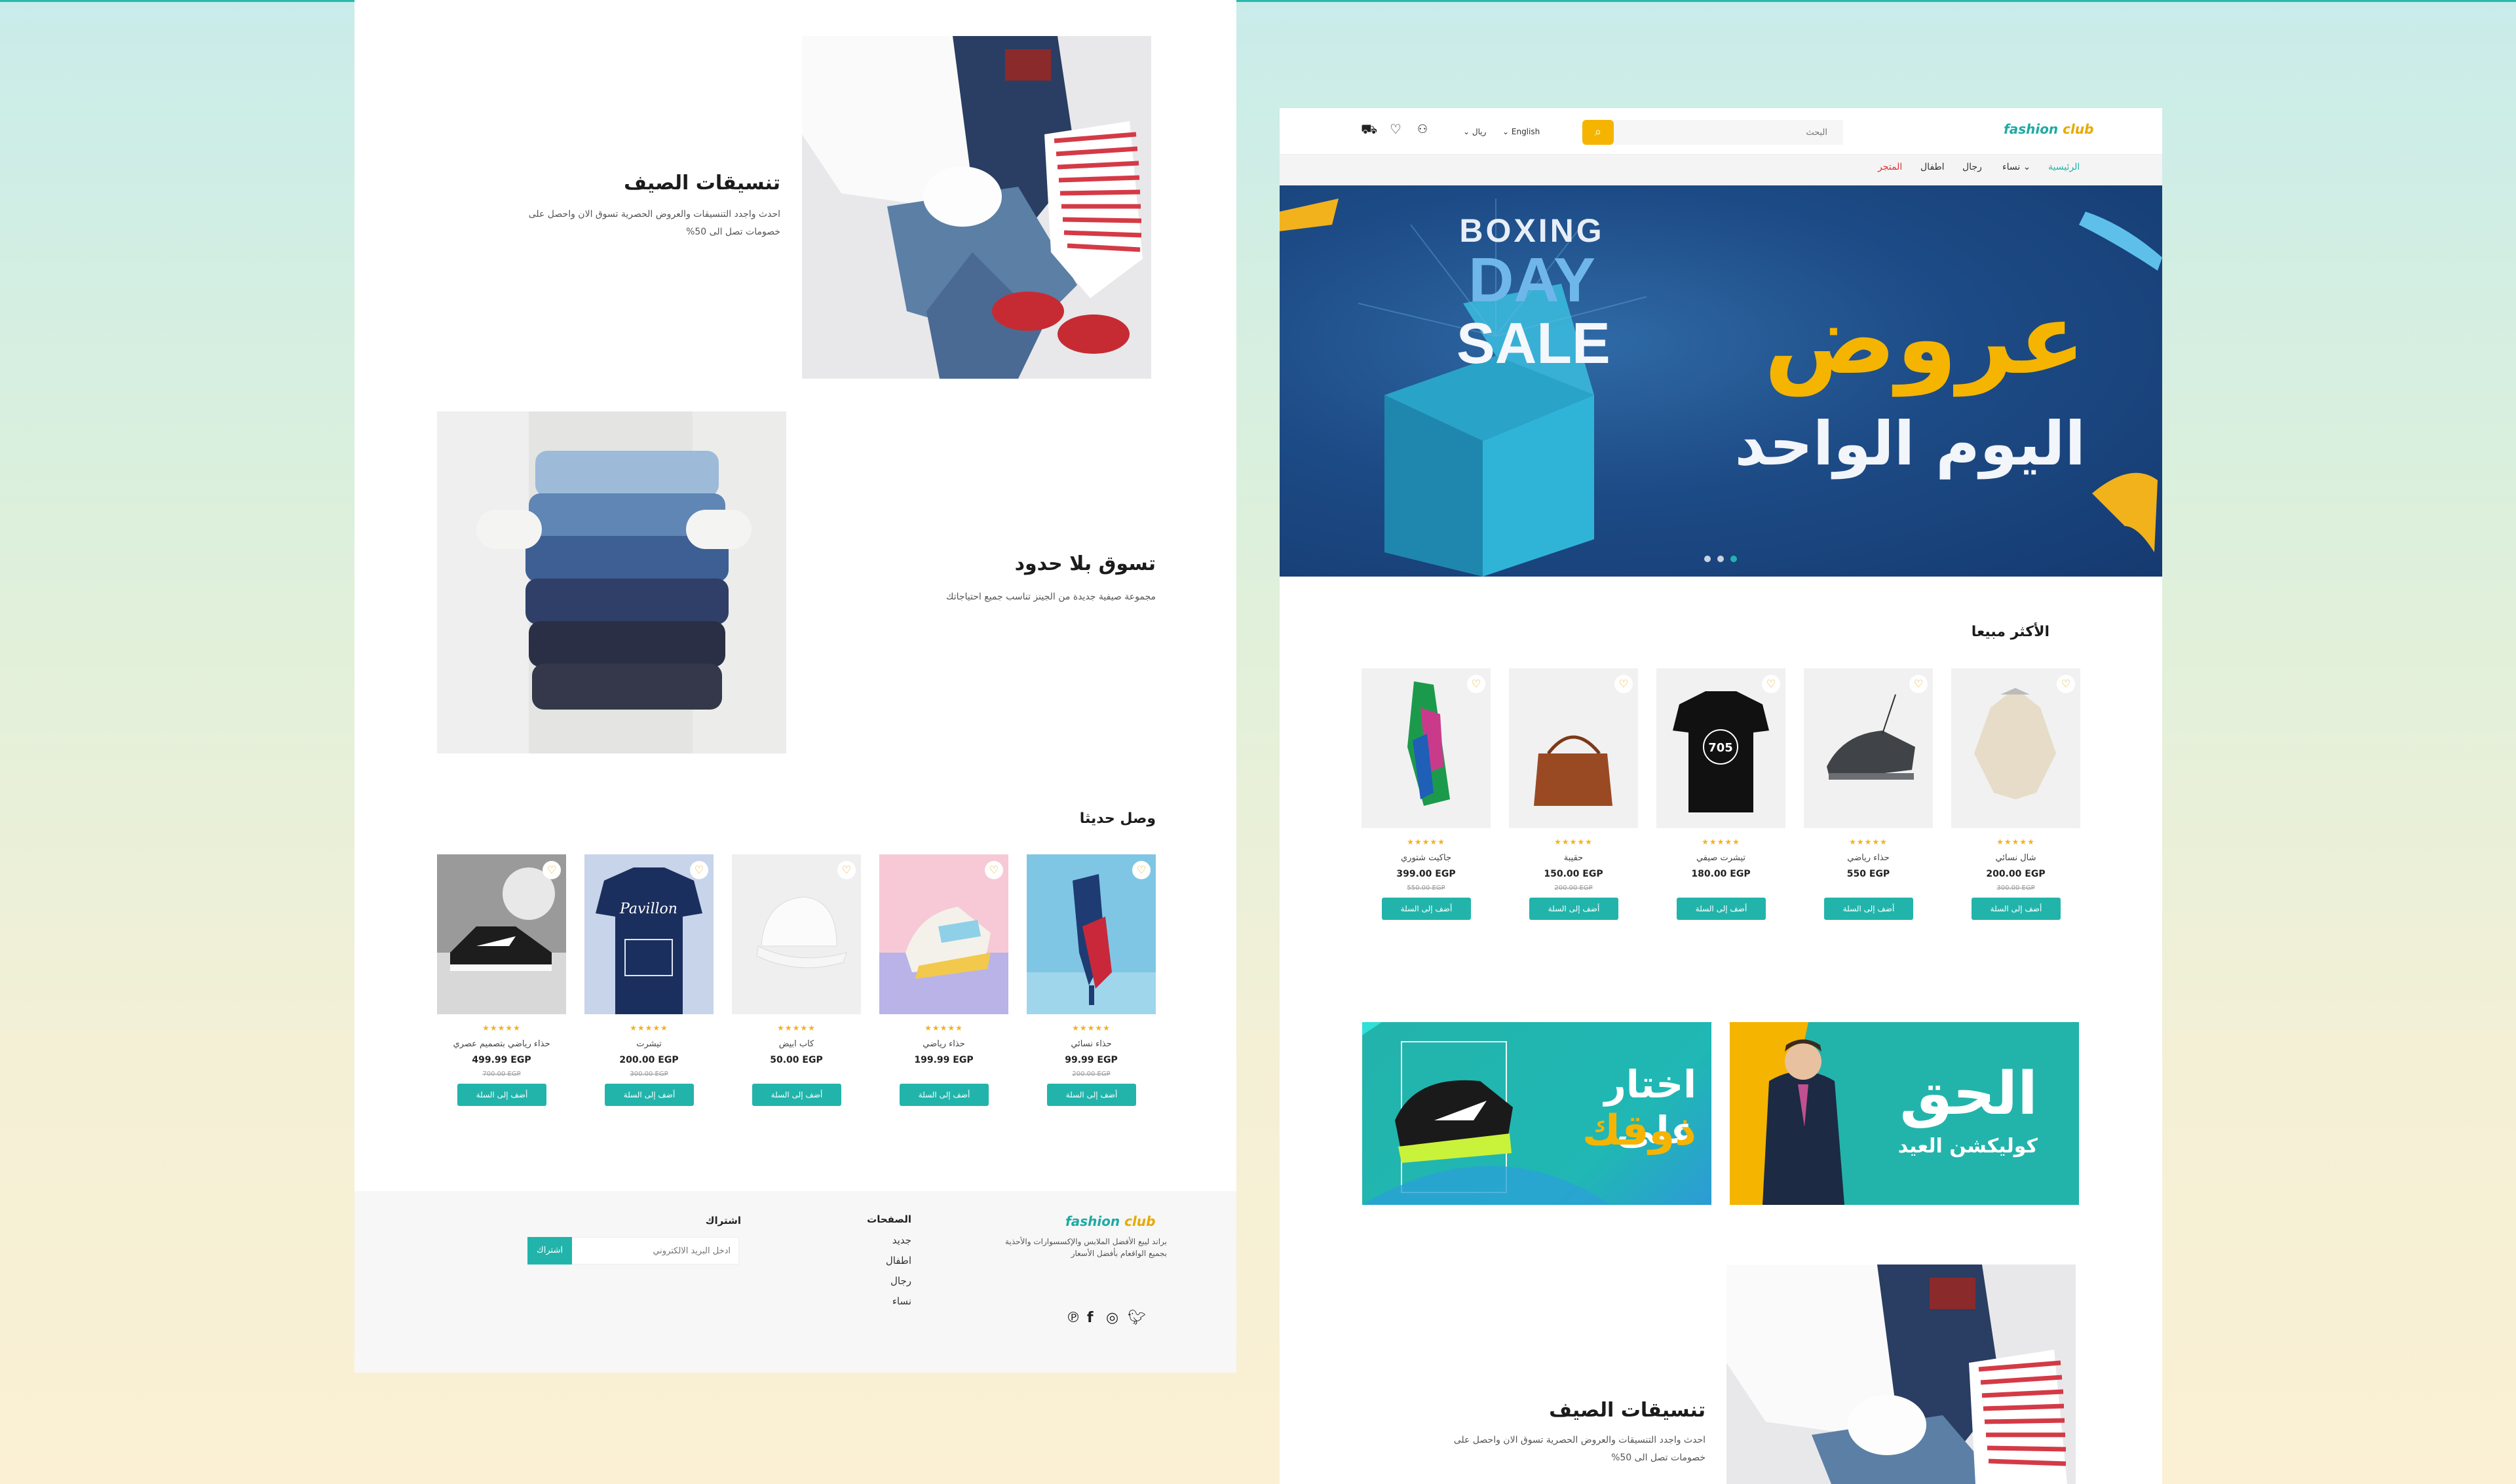  What do you see at coordinates (1721, 381) in the screenshot?
I see `hero-slider: BOXING DAY SALE عروض اليوم الواحد` at bounding box center [1721, 381].